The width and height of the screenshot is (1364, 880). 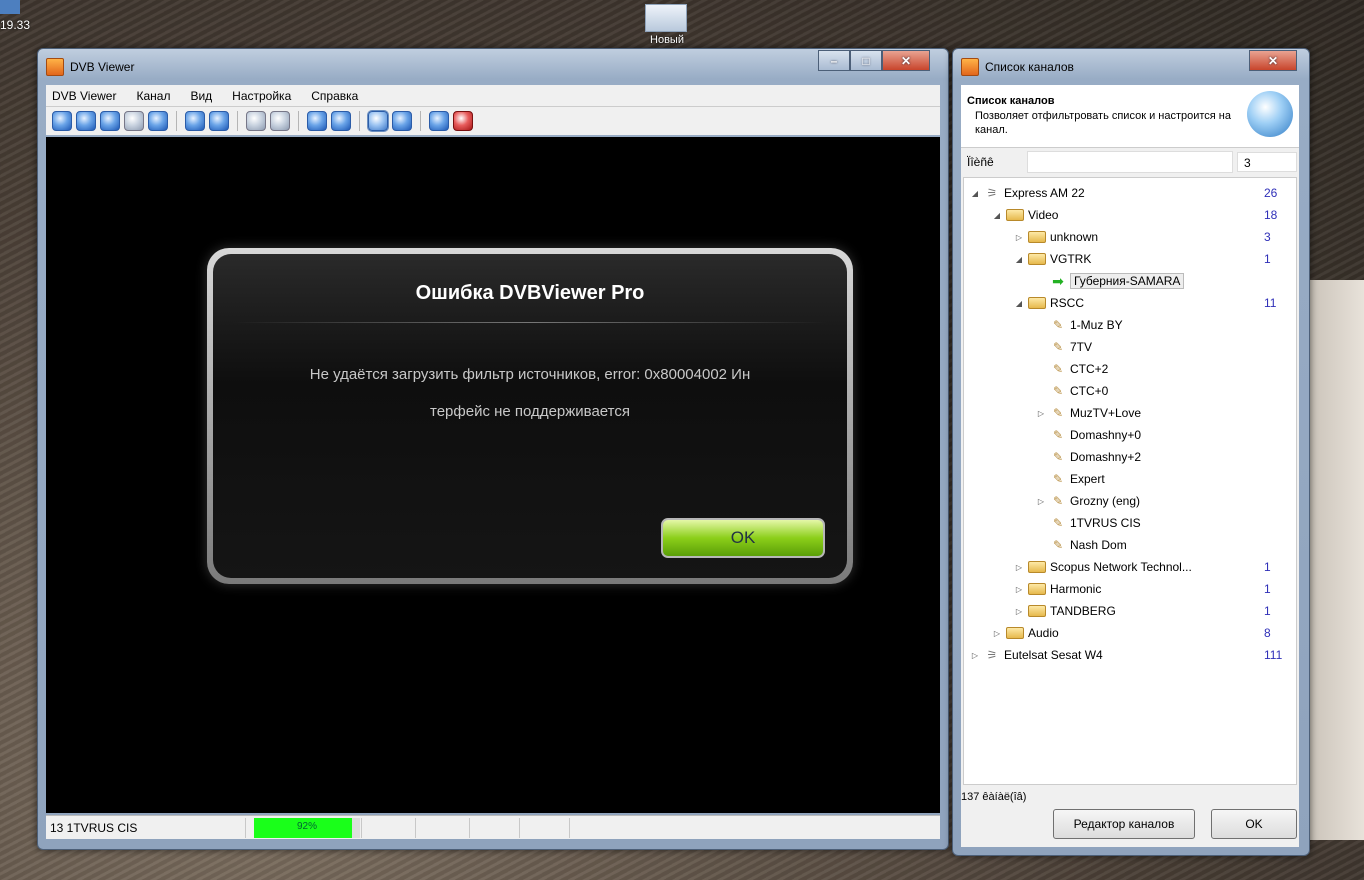 What do you see at coordinates (261, 96) in the screenshot?
I see `menu-settings: Настройка` at bounding box center [261, 96].